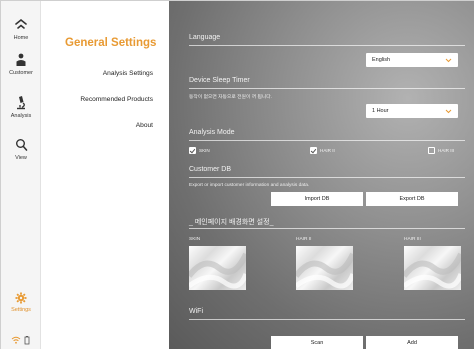 Image resolution: width=474 pixels, height=349 pixels. I want to click on customer-db-title: Customer DB, so click(210, 169).